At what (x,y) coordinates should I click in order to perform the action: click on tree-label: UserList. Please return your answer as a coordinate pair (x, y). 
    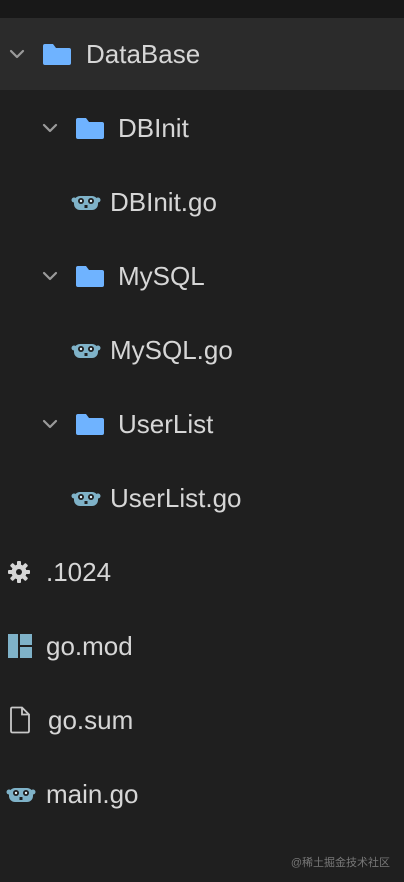
    Looking at the image, I should click on (166, 424).